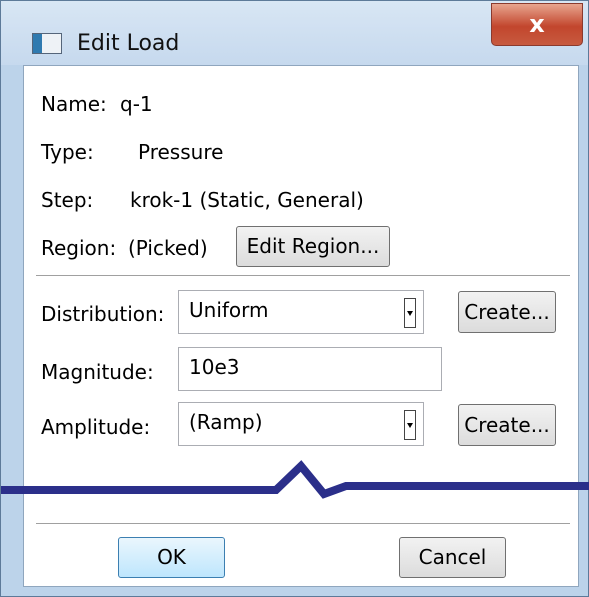 The height and width of the screenshot is (597, 589). Describe the element at coordinates (301, 424) in the screenshot. I see `amplitude-select: (Ramp)` at that location.